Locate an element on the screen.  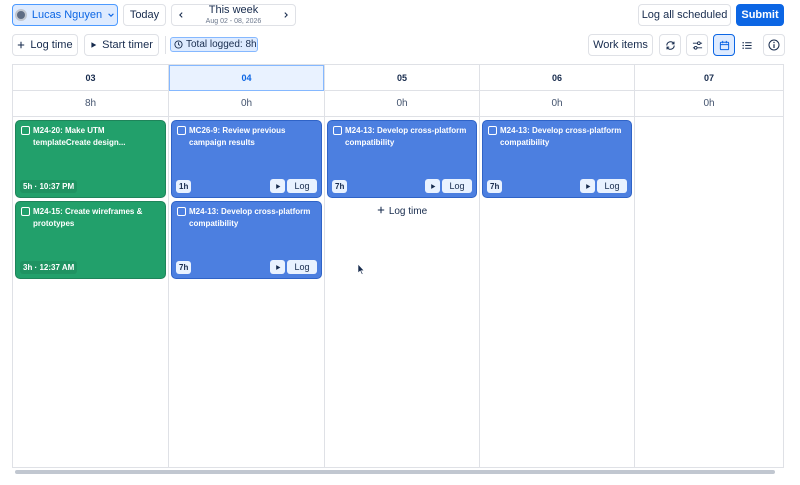
calendar-icon is located at coordinates (724, 45).